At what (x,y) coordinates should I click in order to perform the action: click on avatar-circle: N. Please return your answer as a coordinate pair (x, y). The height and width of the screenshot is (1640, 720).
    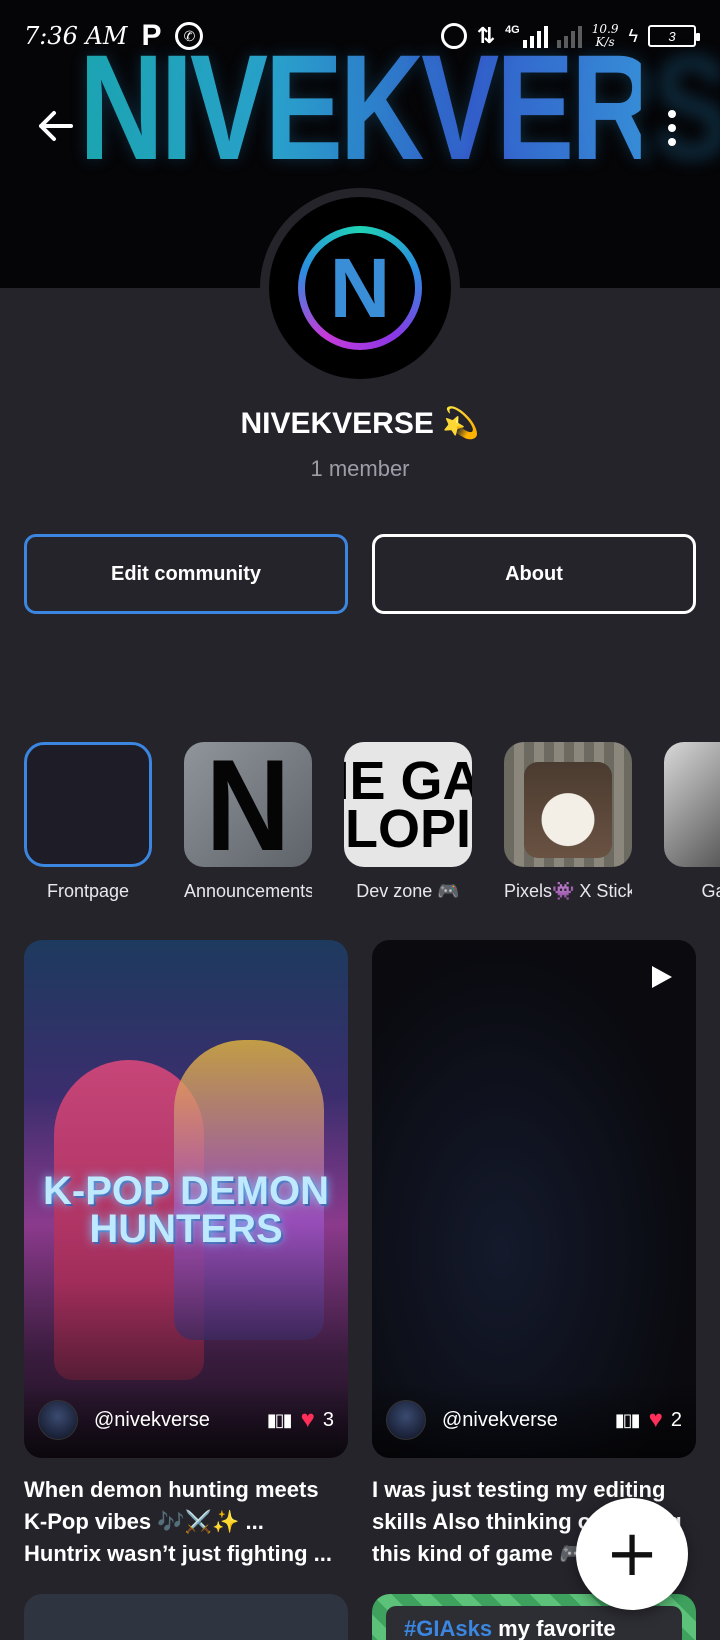
    Looking at the image, I should click on (360, 288).